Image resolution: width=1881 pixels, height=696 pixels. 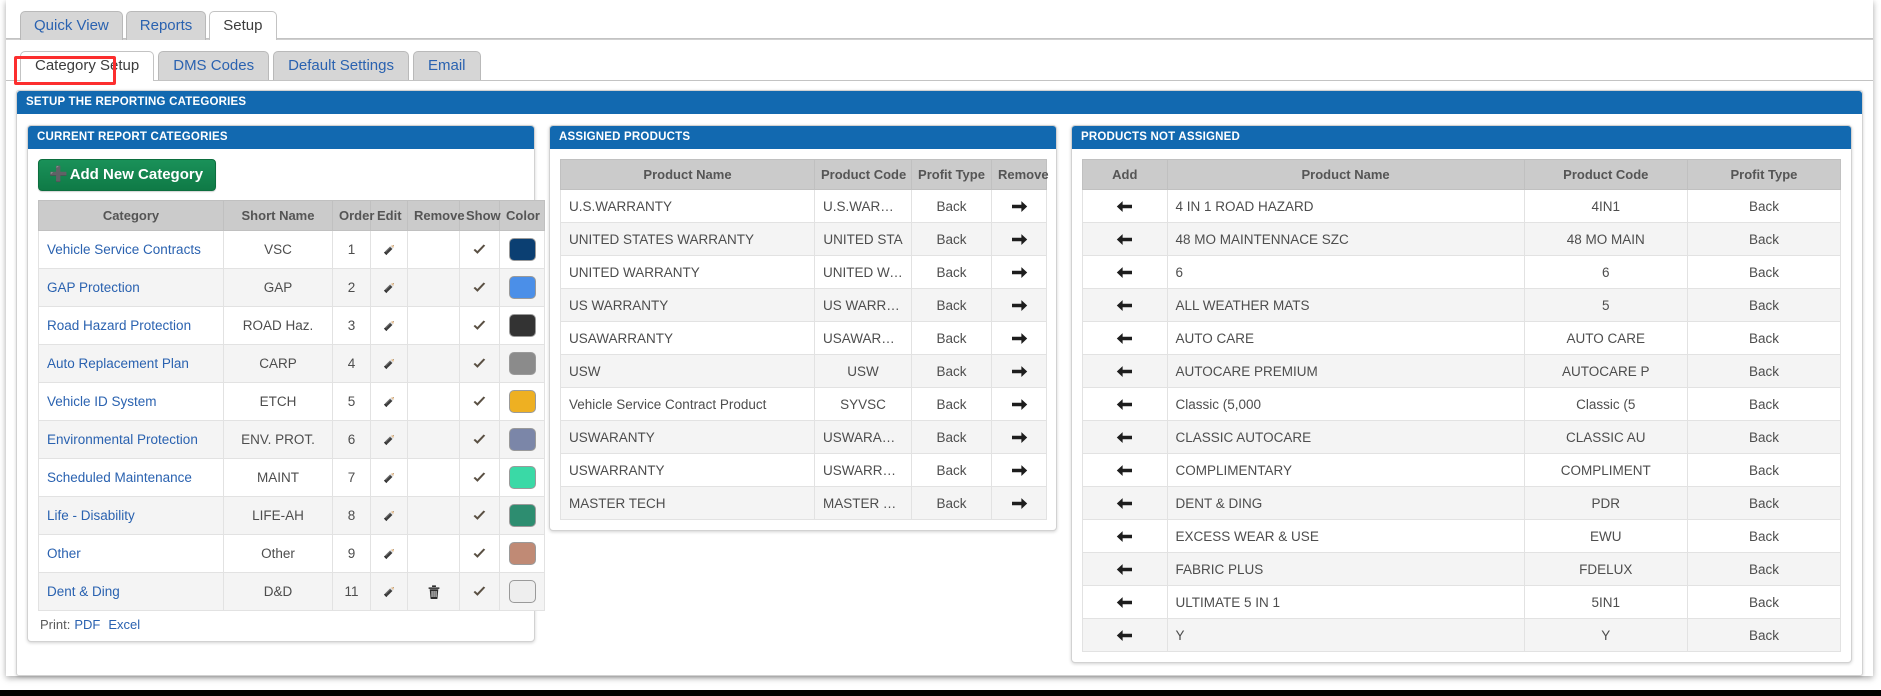 I want to click on category-link: Life - Disability, so click(x=91, y=515).